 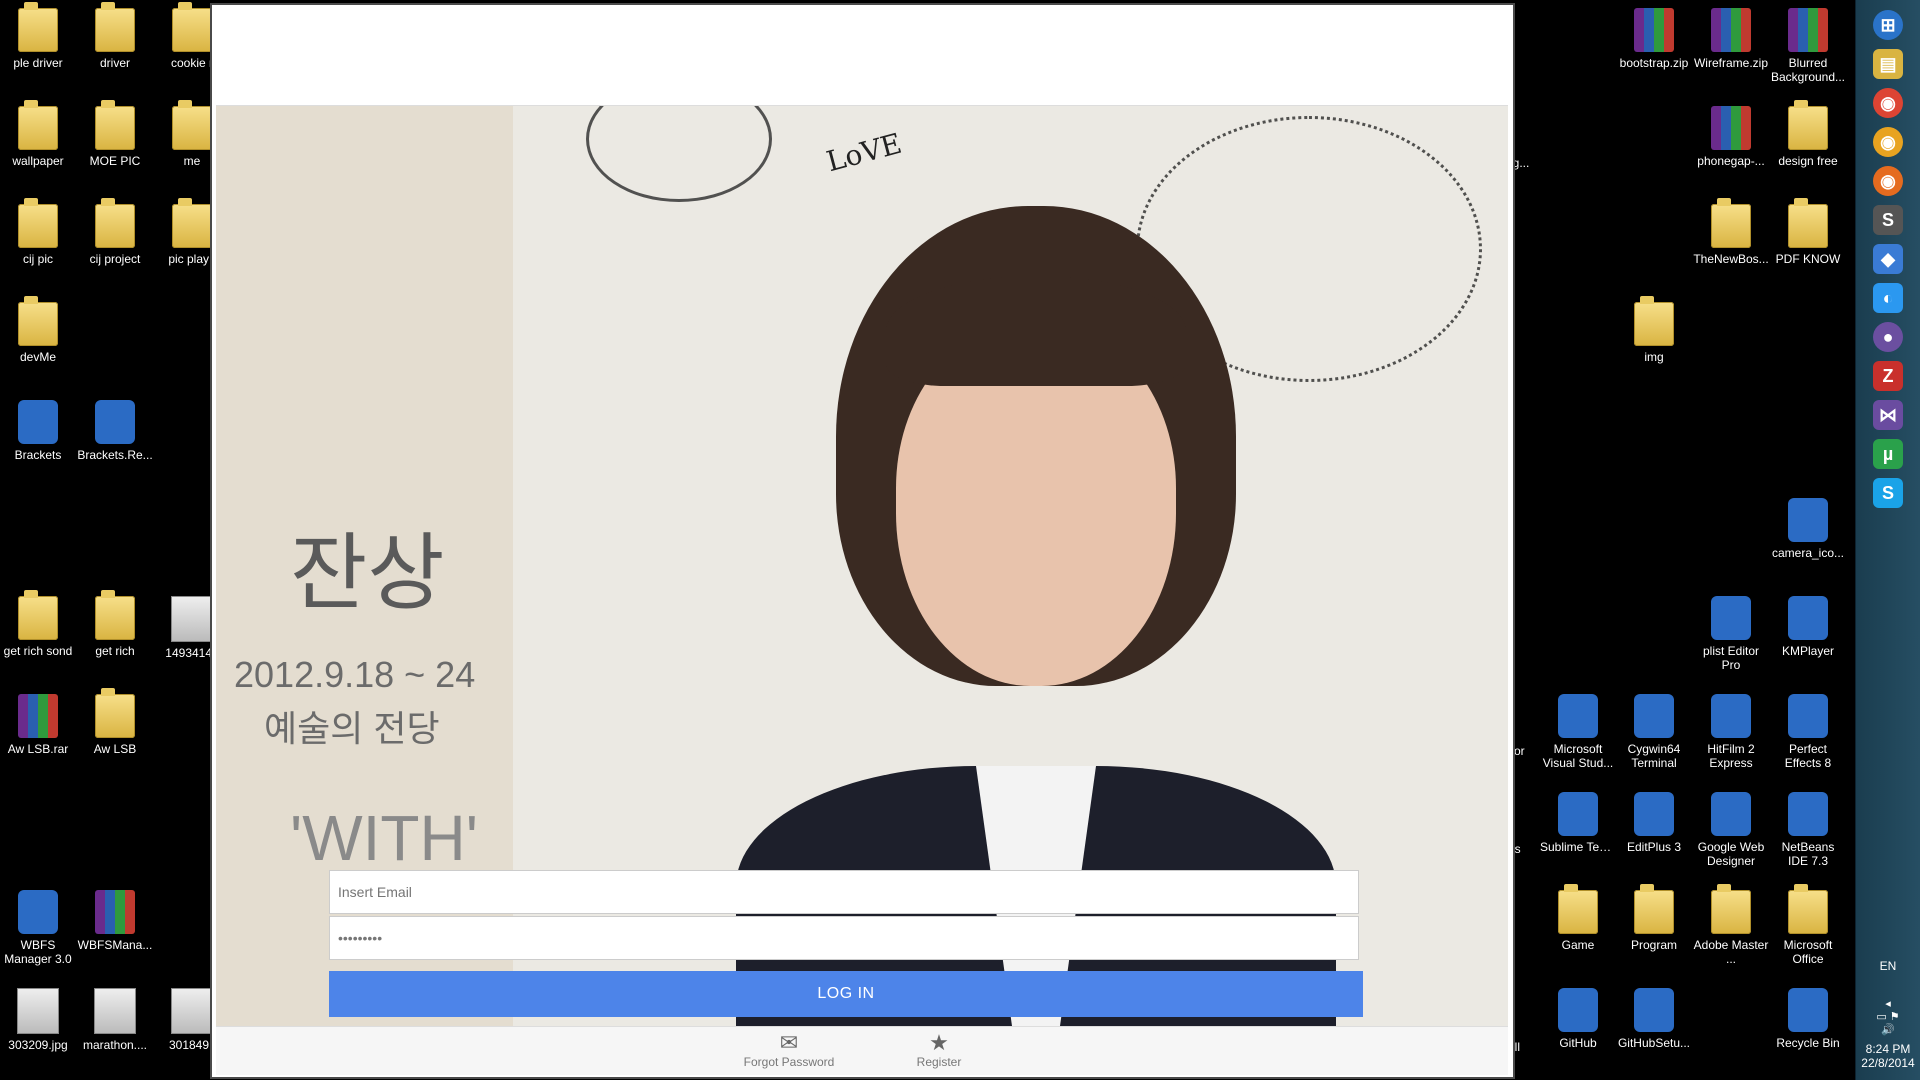 I want to click on file-explorer-icon: ▤, so click(x=1888, y=64).